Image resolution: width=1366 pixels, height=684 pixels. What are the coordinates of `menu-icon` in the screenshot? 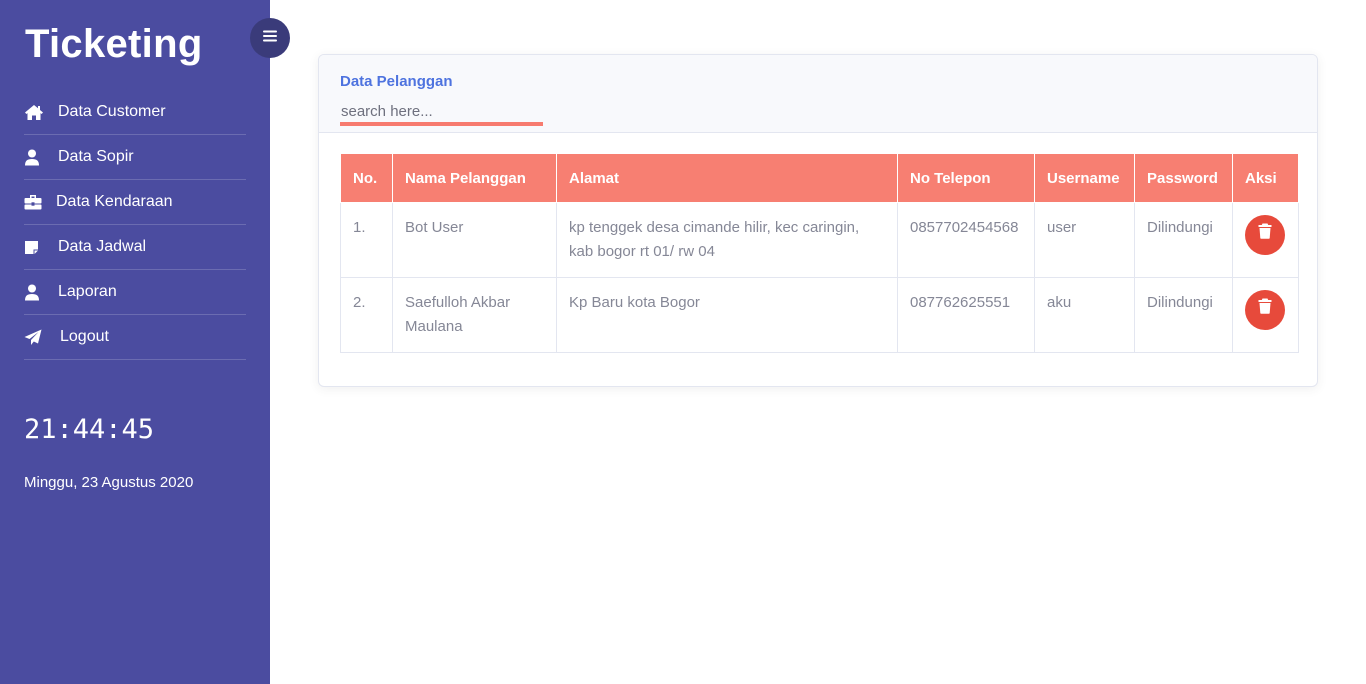 It's located at (270, 38).